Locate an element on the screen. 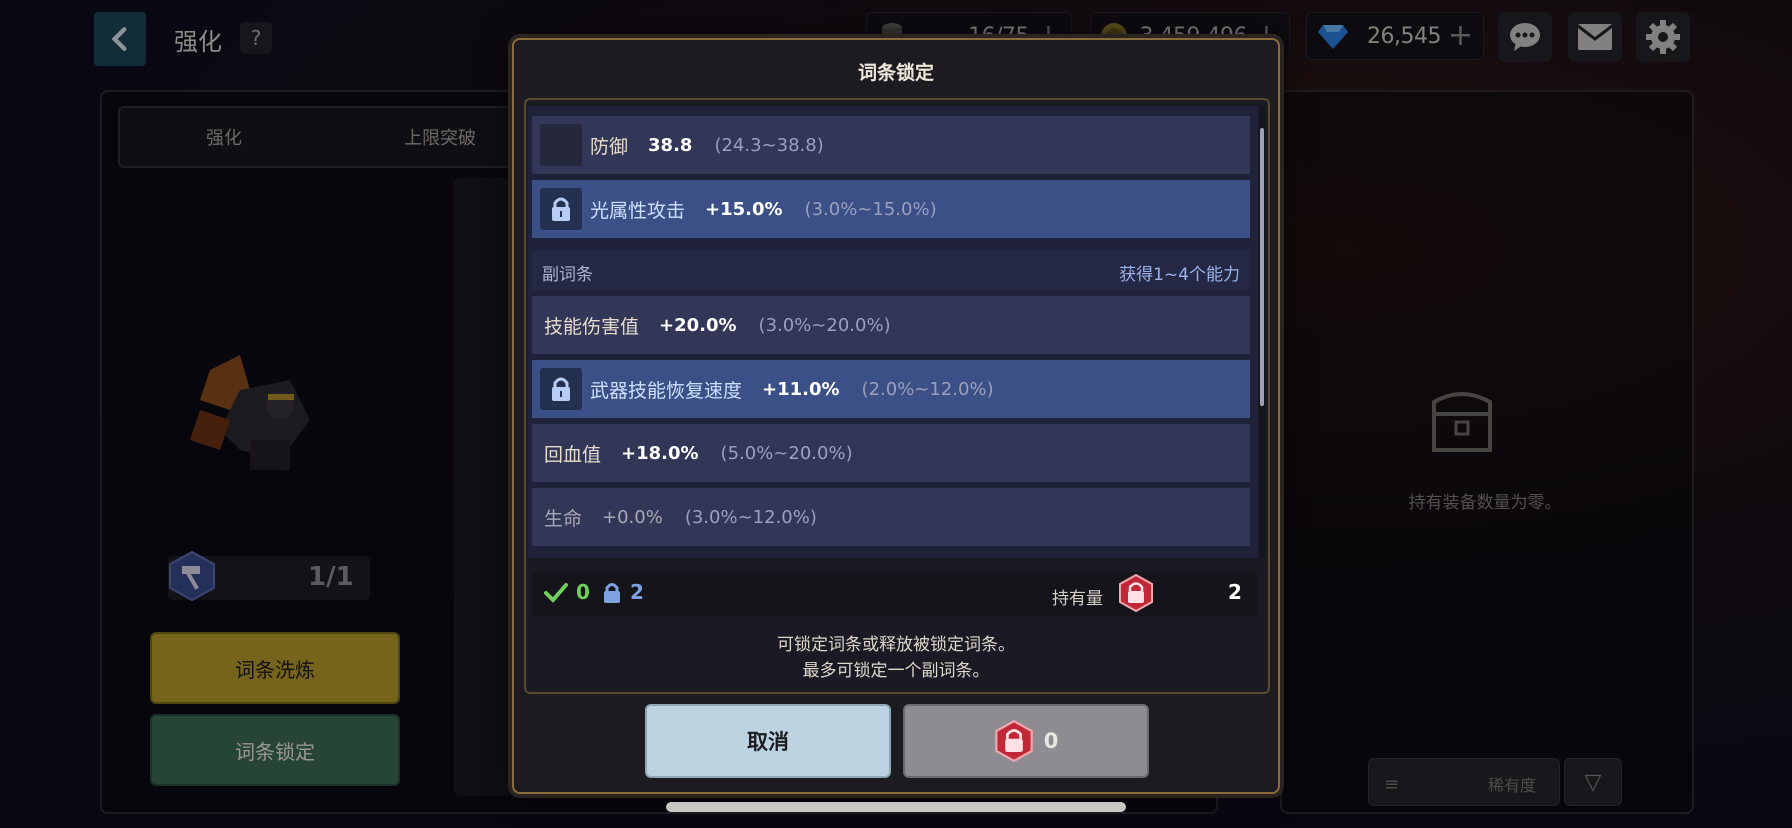  info-text-line2: 最多可锁定一个副词条。 is located at coordinates (896, 671).